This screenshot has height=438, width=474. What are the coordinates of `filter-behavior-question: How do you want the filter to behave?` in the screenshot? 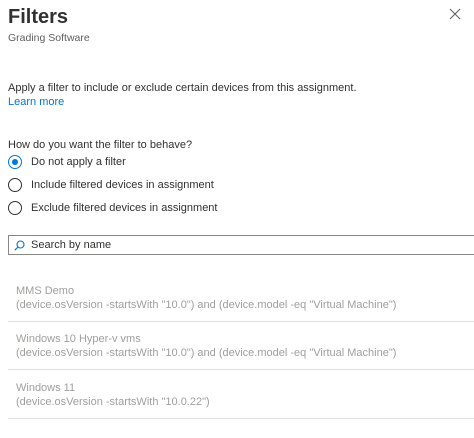 It's located at (100, 145).